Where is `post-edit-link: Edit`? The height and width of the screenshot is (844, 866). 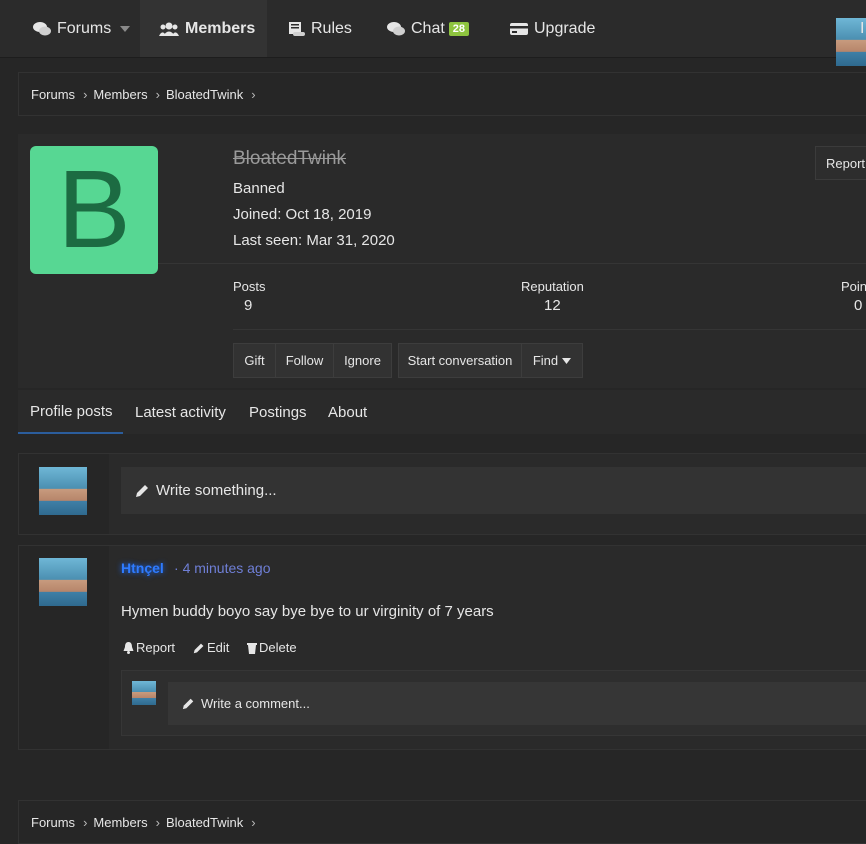 post-edit-link: Edit is located at coordinates (211, 647).